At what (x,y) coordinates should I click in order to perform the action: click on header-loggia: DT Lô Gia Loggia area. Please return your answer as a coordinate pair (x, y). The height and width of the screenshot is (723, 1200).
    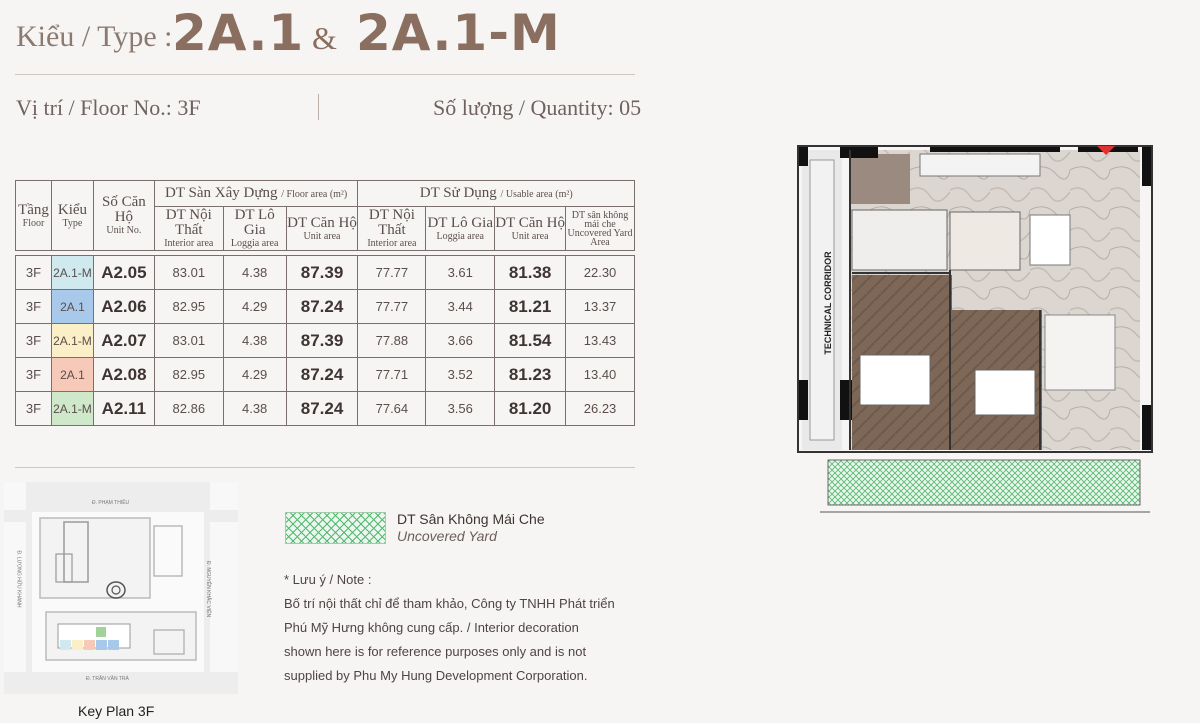
    Looking at the image, I should click on (254, 228).